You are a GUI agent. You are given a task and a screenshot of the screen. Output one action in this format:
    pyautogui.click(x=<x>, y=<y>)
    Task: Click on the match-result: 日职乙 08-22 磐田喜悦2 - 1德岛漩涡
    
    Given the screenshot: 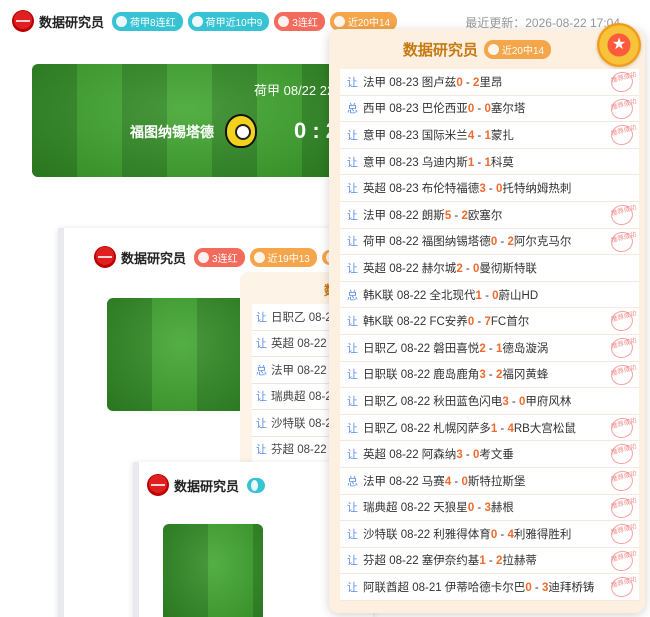 What is the action you would take?
    pyautogui.click(x=455, y=348)
    